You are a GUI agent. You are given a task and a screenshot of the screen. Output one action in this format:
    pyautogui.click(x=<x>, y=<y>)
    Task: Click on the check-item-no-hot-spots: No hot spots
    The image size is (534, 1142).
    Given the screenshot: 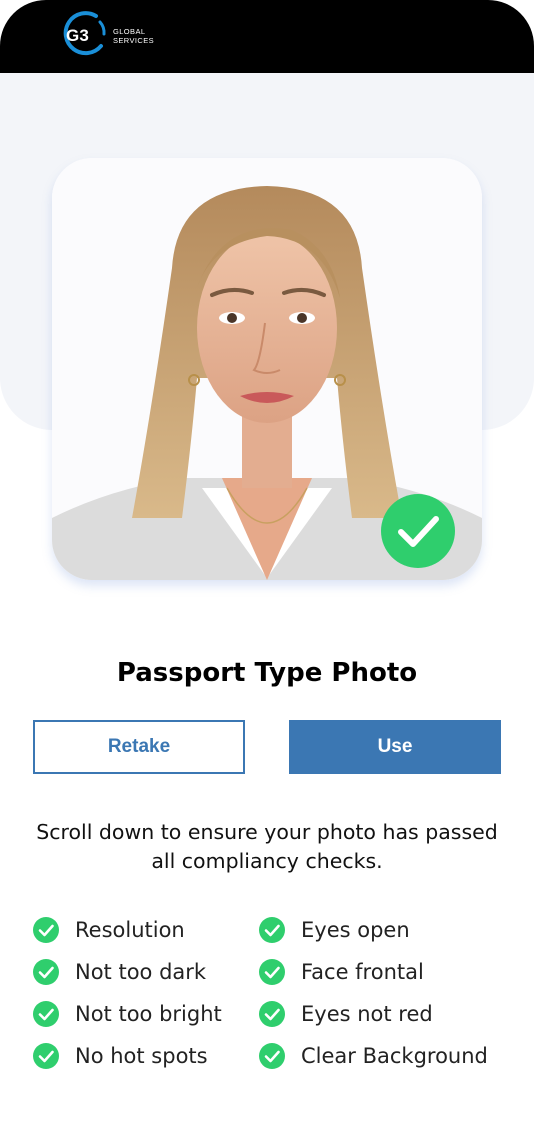 What is the action you would take?
    pyautogui.click(x=120, y=1056)
    